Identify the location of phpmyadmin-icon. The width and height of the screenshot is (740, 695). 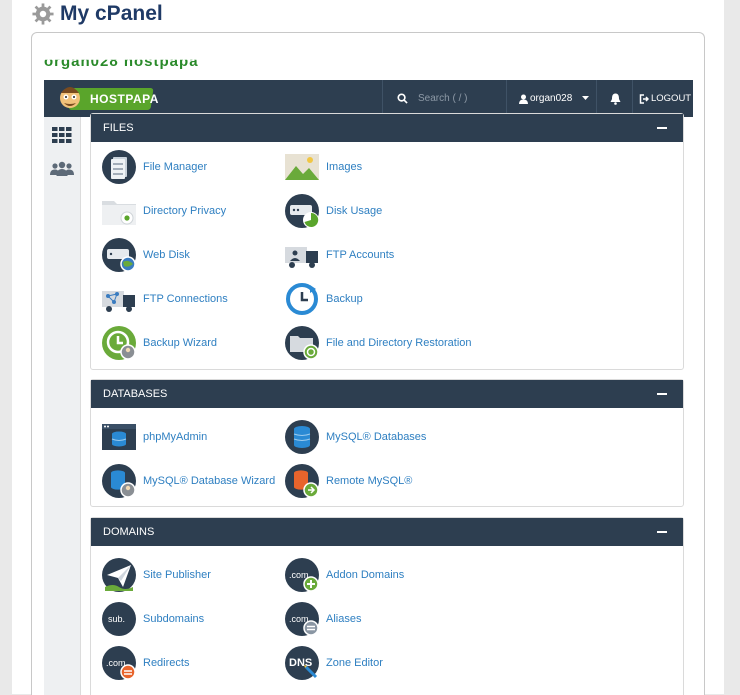
(119, 437).